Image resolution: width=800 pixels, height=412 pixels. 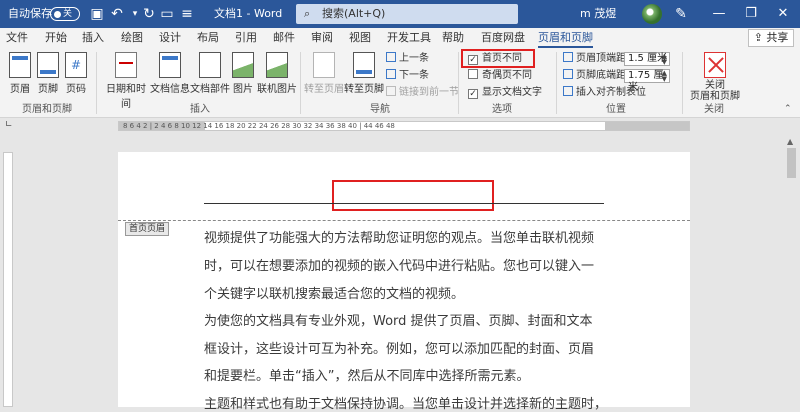 What do you see at coordinates (243, 89) in the screenshot?
I see `pictures-label: 图片` at bounding box center [243, 89].